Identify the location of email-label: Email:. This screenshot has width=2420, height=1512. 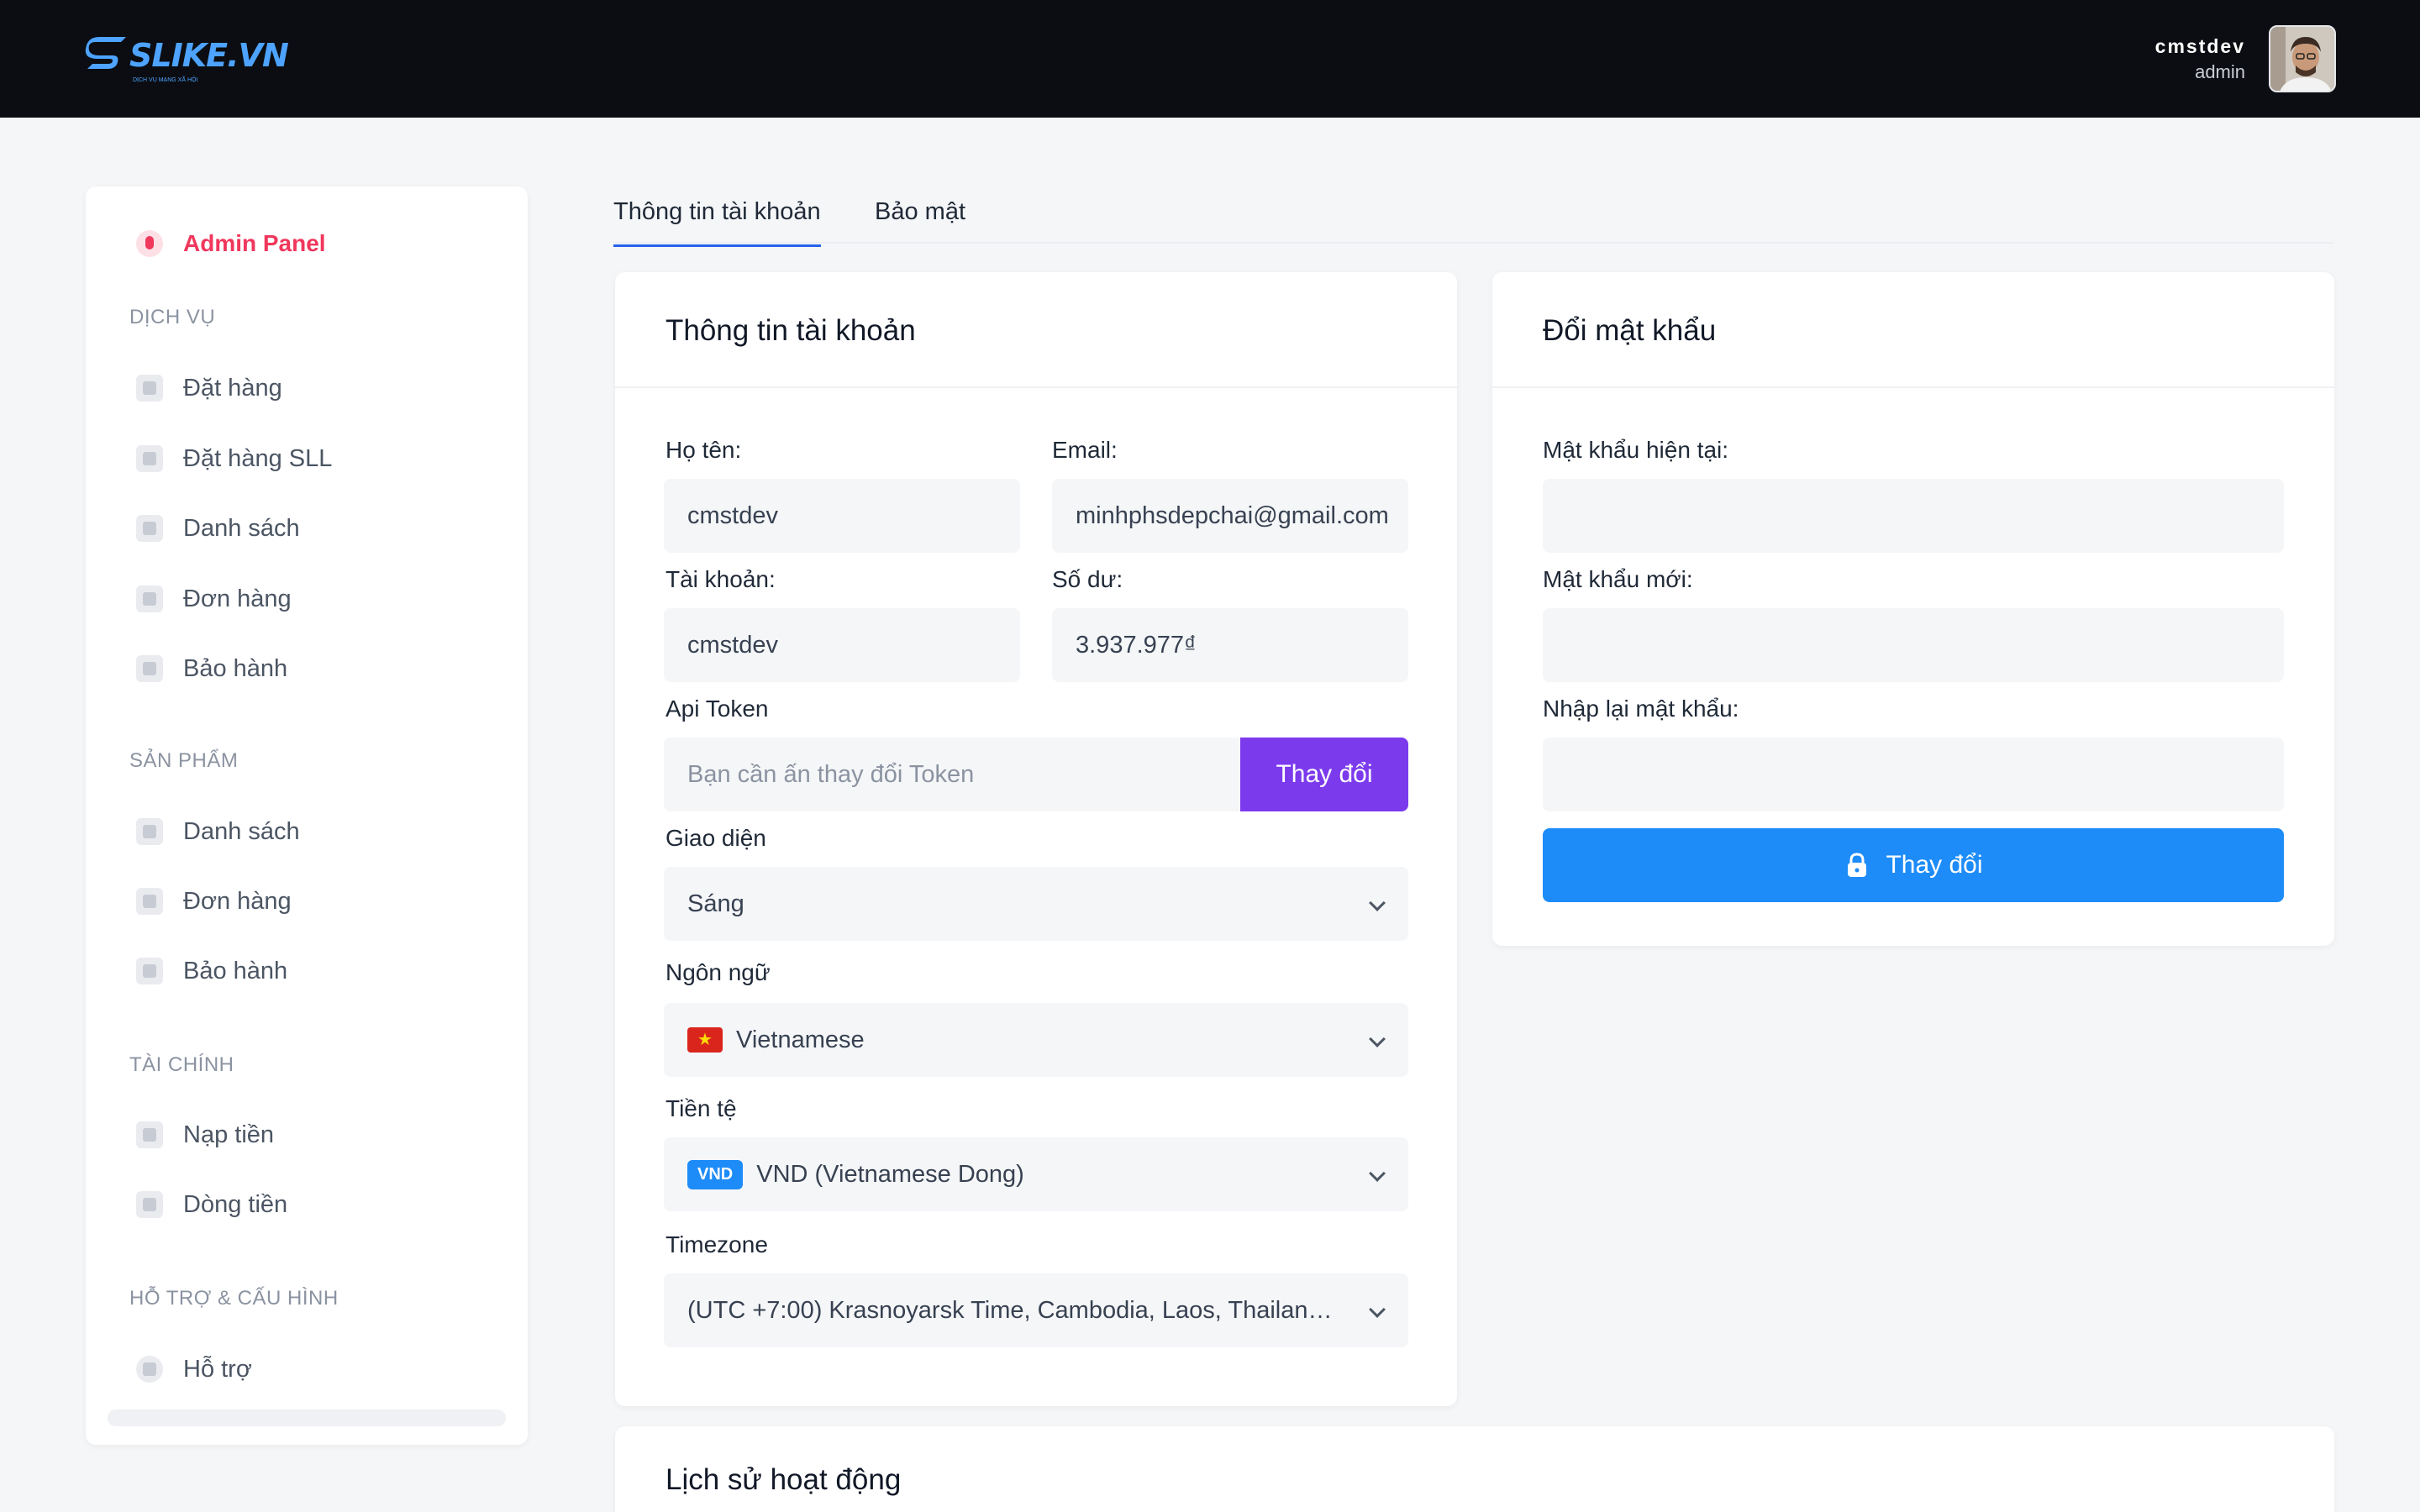
(1085, 450).